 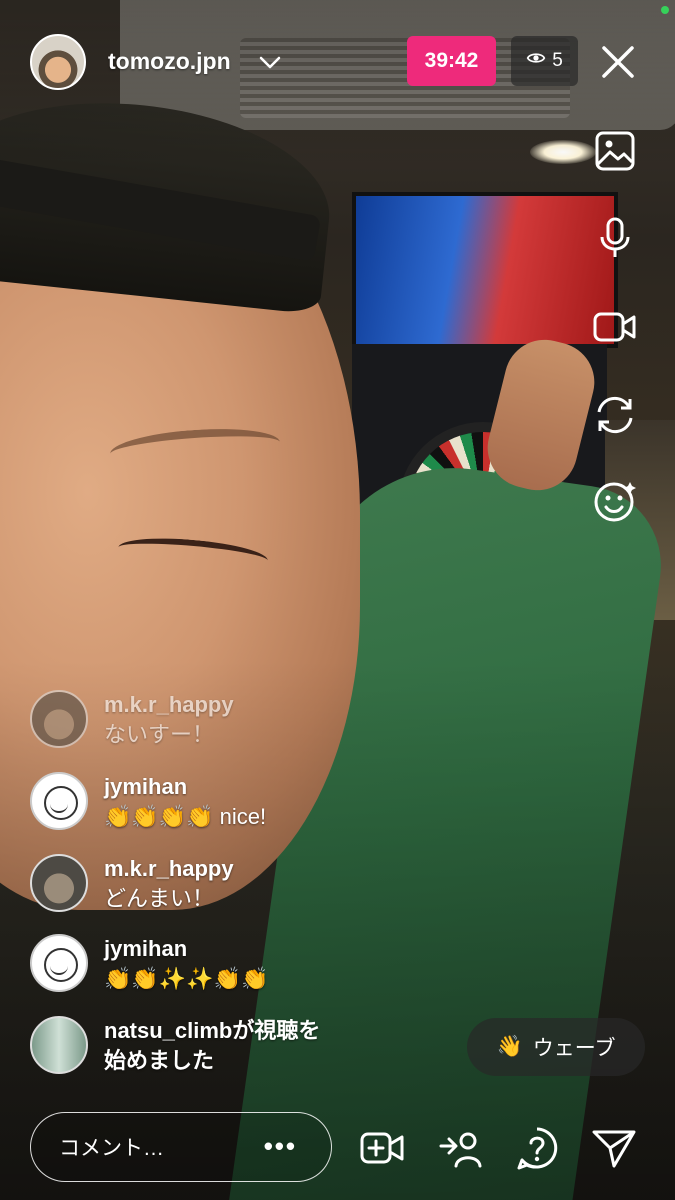 What do you see at coordinates (615, 415) in the screenshot?
I see `flip-camera-icon` at bounding box center [615, 415].